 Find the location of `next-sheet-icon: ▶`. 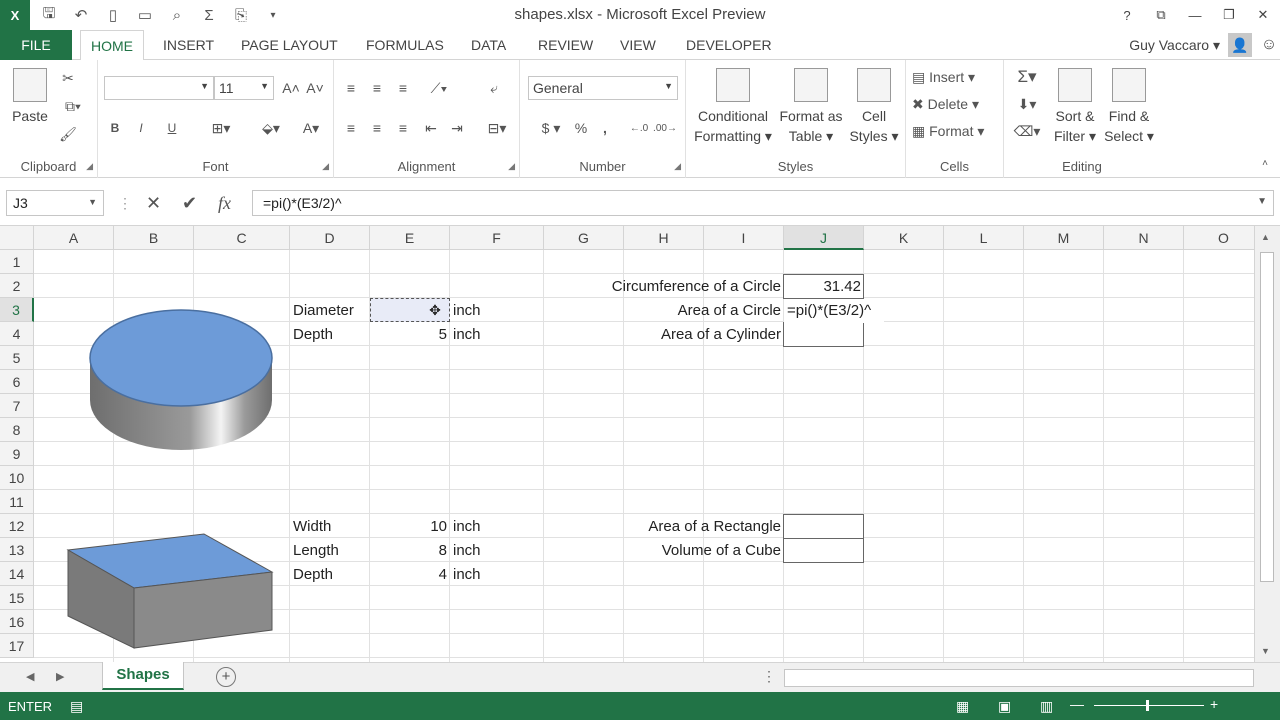

next-sheet-icon: ▶ is located at coordinates (60, 676).